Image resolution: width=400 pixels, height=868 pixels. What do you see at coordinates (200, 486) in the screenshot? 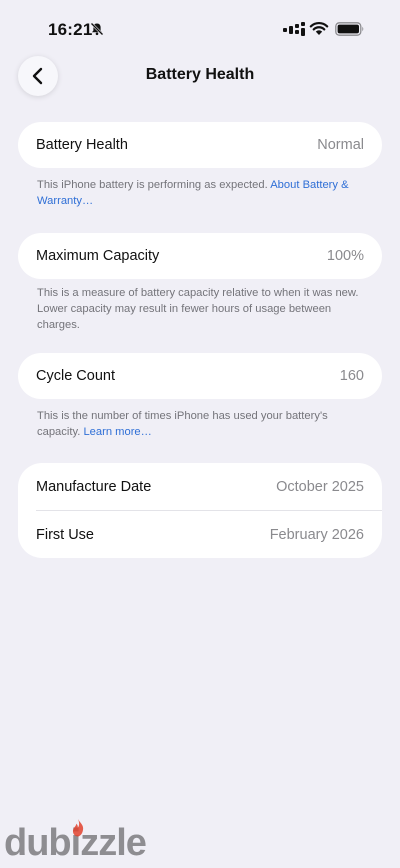
I see `manufacture-date-row: Manufacture Date October 2025` at bounding box center [200, 486].